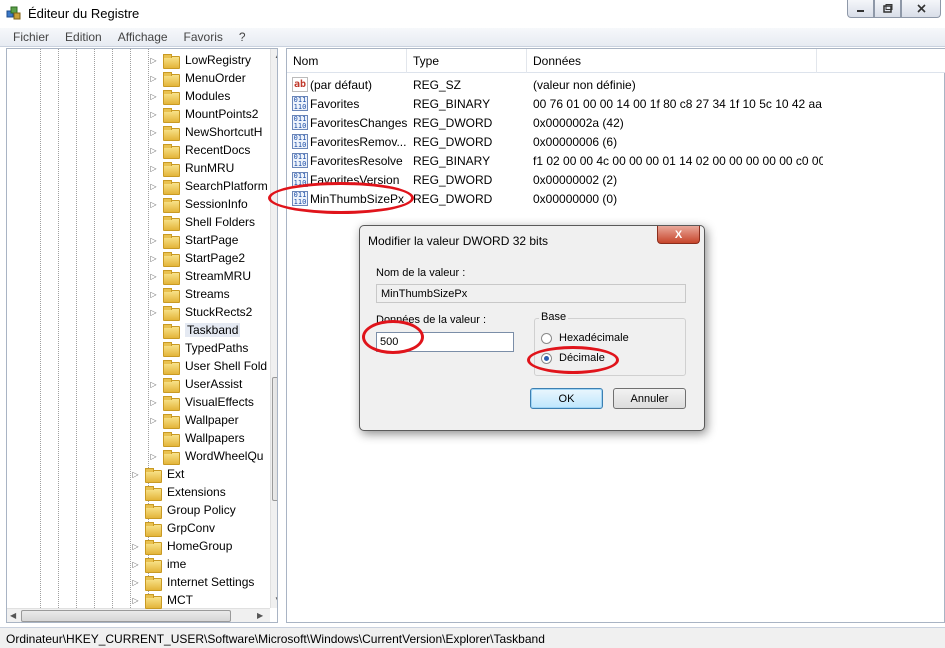 The image size is (945, 648). Describe the element at coordinates (201, 402) in the screenshot. I see `tree-item: ▷ VisualEffects` at that location.